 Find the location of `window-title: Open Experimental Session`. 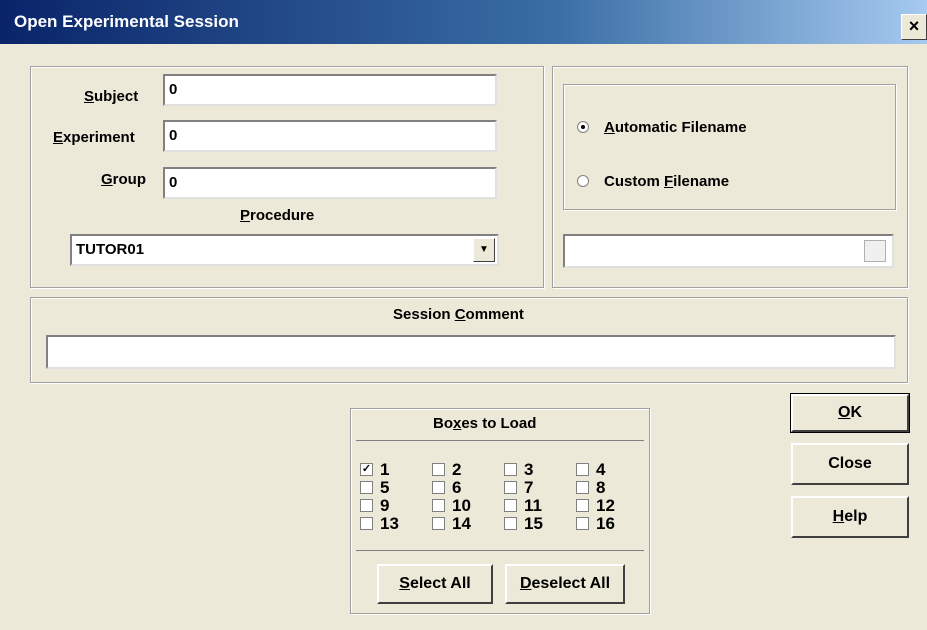

window-title: Open Experimental Session is located at coordinates (126, 21).